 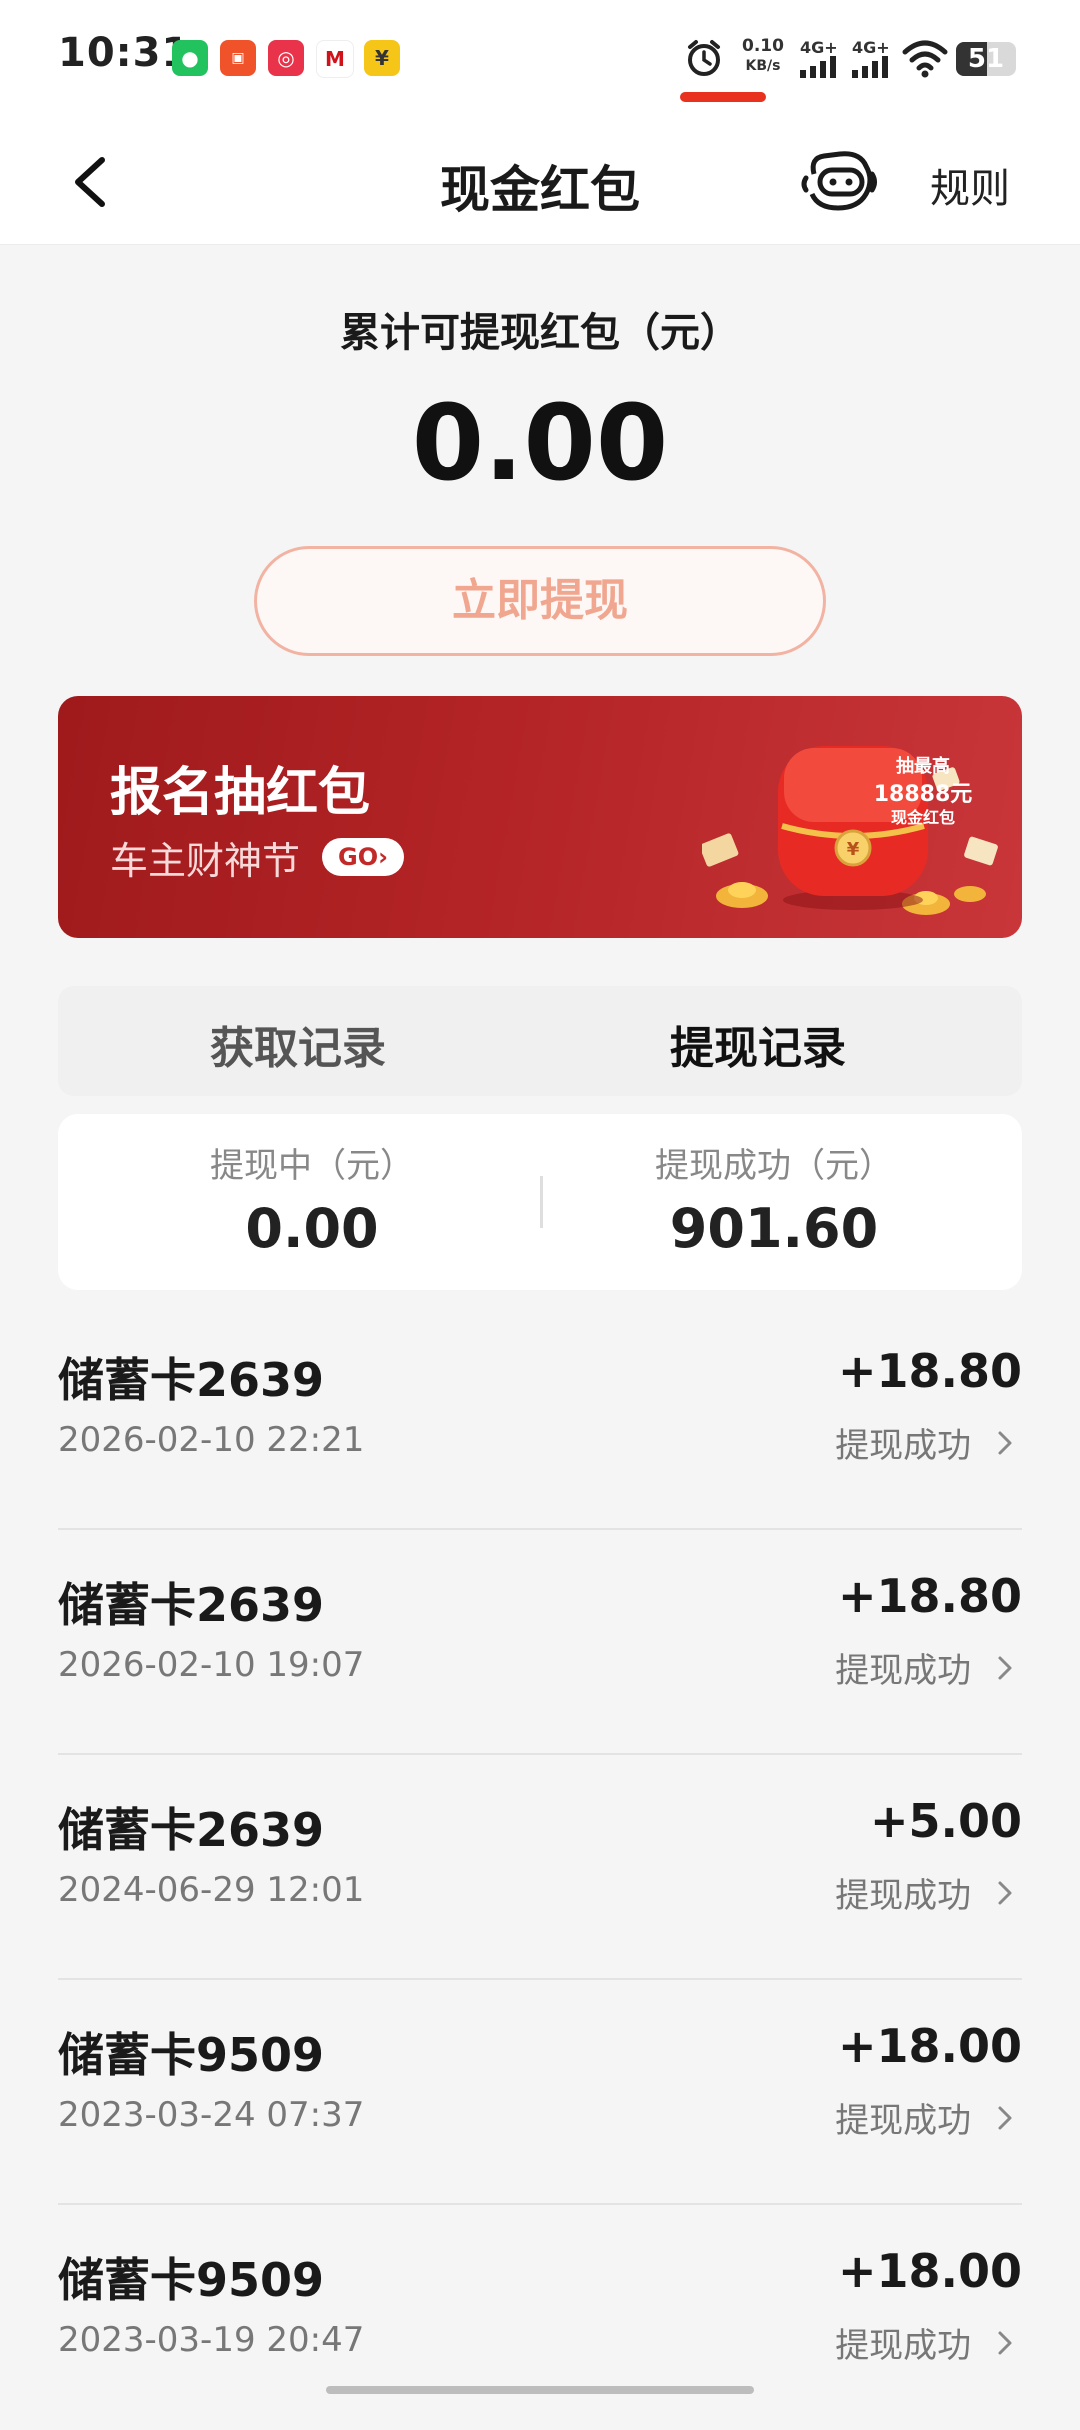 What do you see at coordinates (970, 185) in the screenshot?
I see `rules-link: 规则` at bounding box center [970, 185].